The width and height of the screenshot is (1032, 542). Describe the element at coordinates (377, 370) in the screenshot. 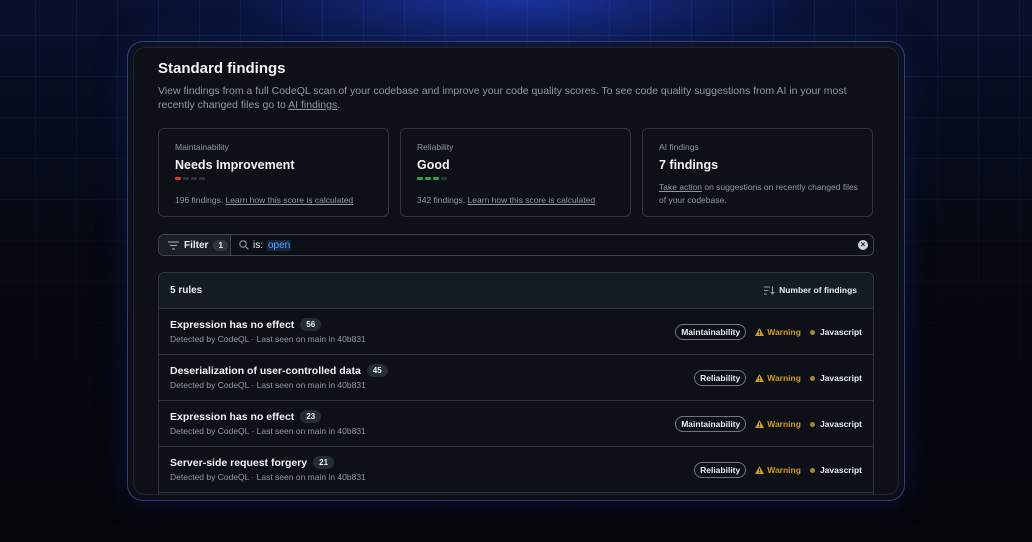

I see `finding-count-badge: 45` at that location.